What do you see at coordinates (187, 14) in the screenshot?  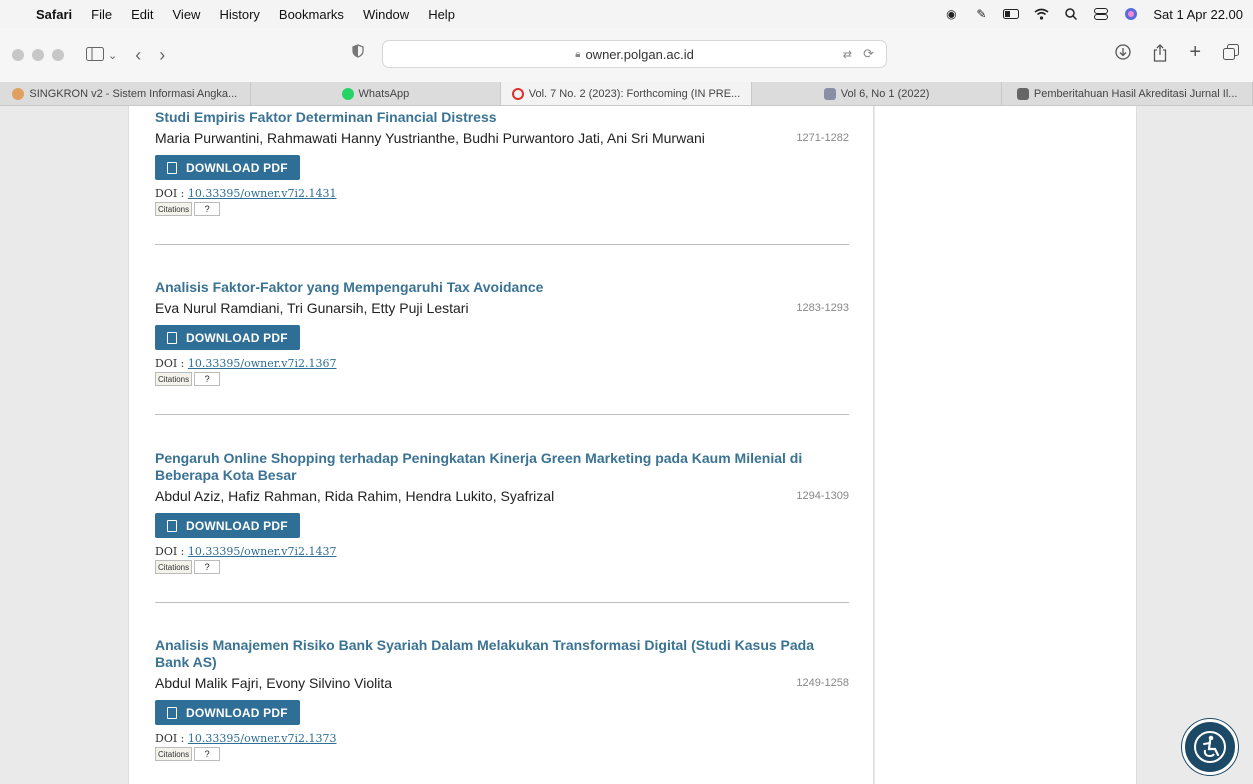 I see `menu-view: View` at bounding box center [187, 14].